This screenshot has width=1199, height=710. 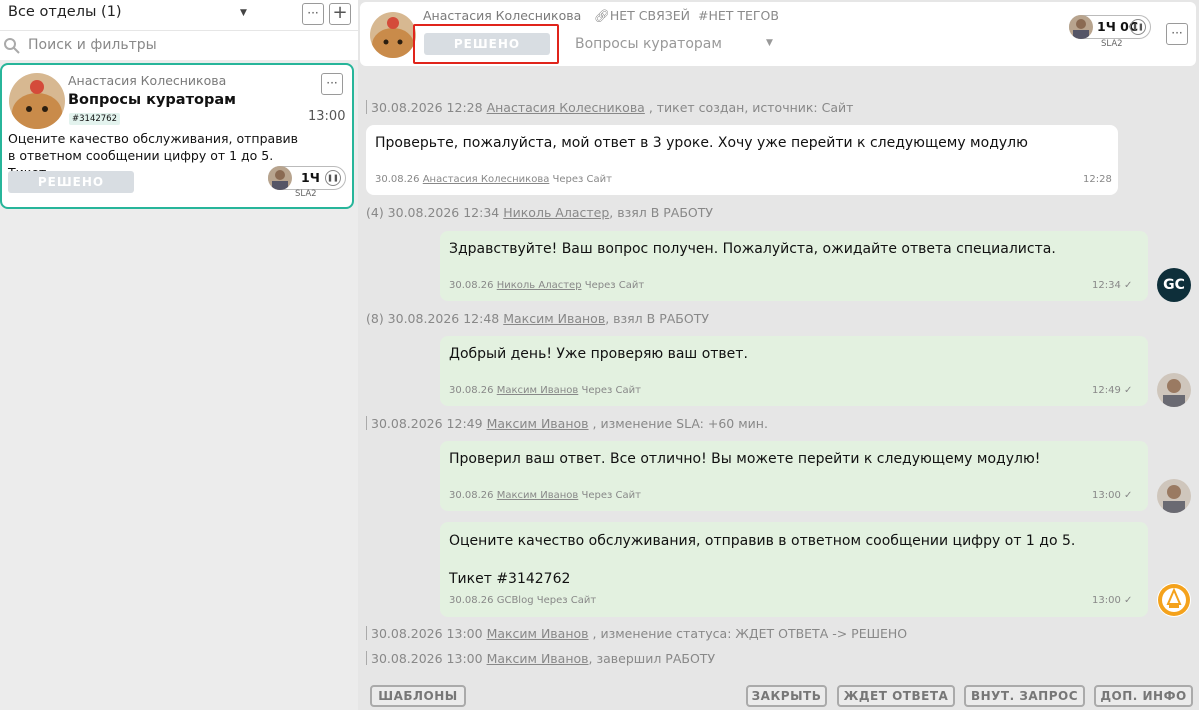 What do you see at coordinates (147, 80) in the screenshot?
I see `ticket-client-name: Анастасия Колесникова` at bounding box center [147, 80].